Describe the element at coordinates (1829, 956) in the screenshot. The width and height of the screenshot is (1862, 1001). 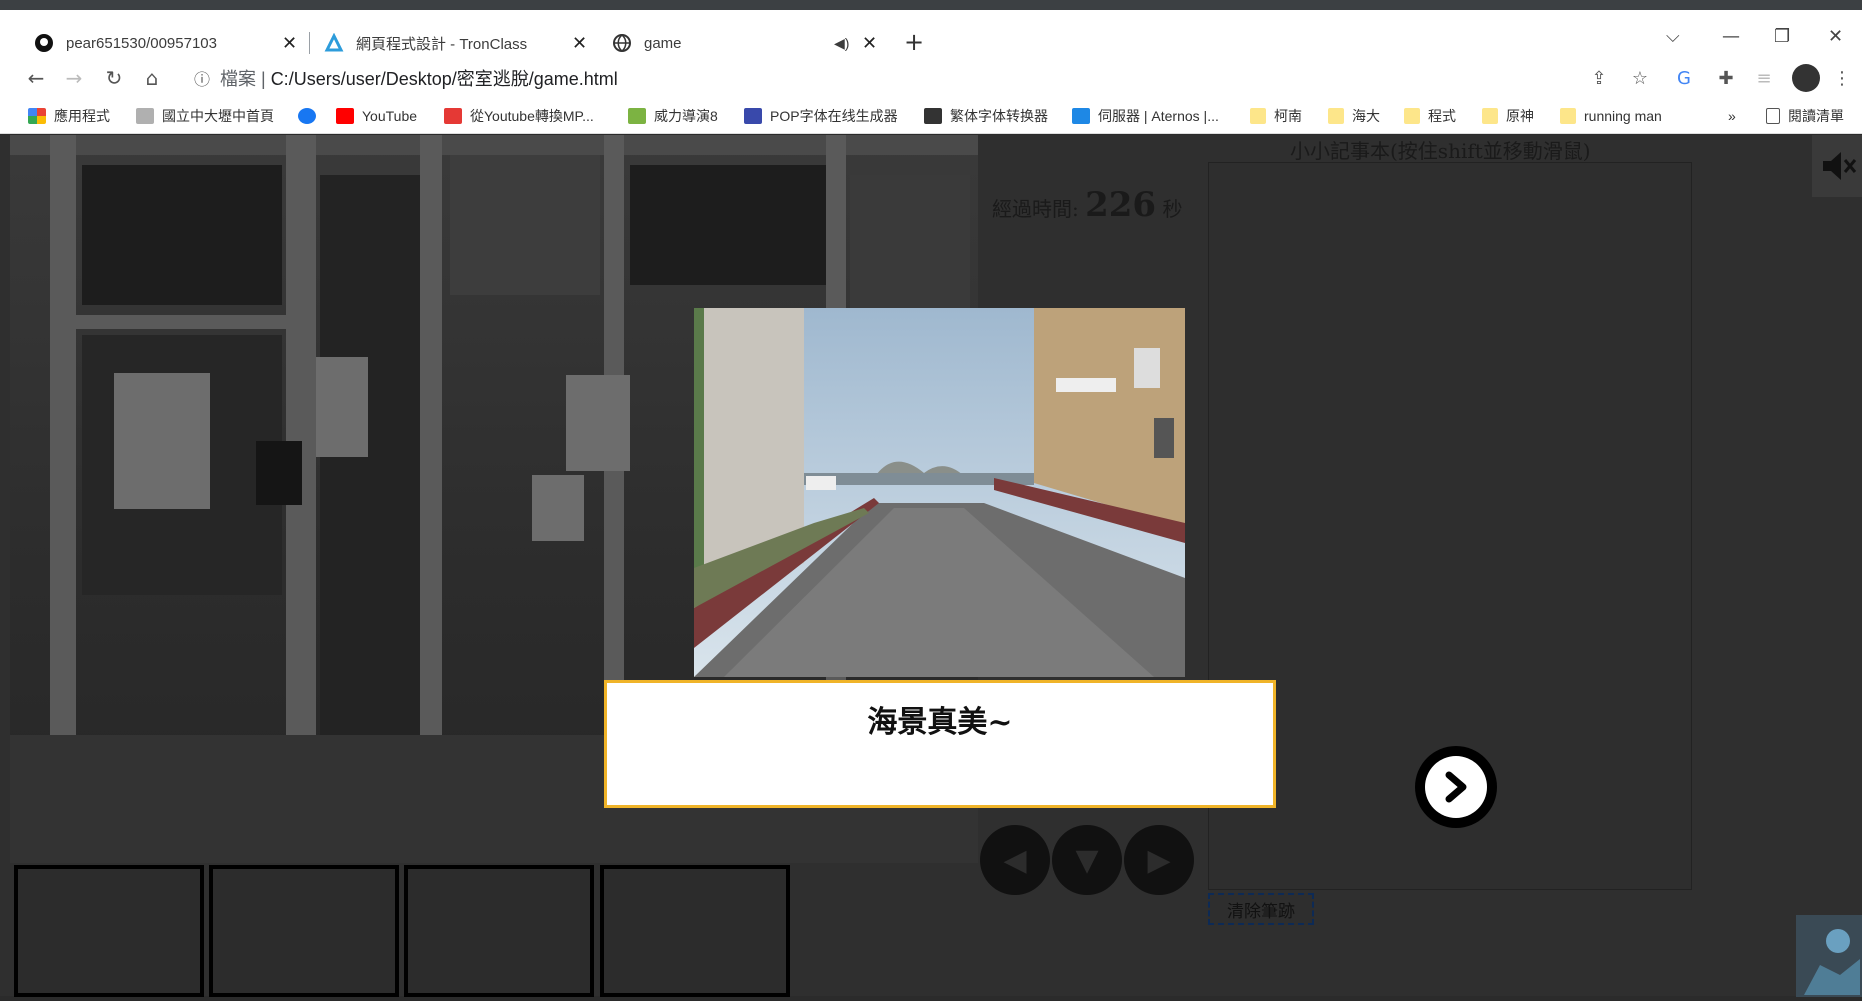
I see `map-icon` at that location.